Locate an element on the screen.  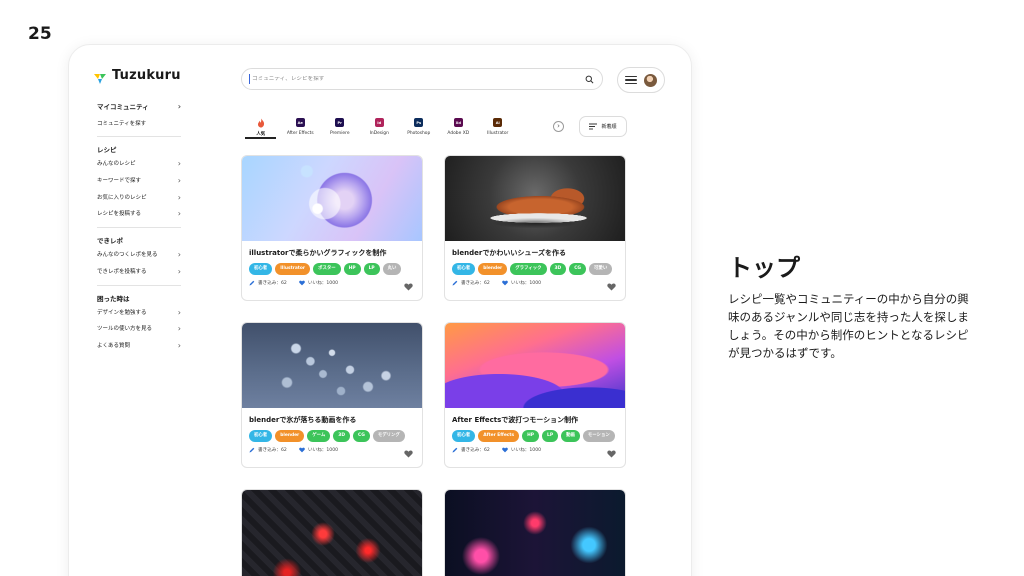
sidebar-item-label: できレポを投稿する is located at coordinates (122, 271).